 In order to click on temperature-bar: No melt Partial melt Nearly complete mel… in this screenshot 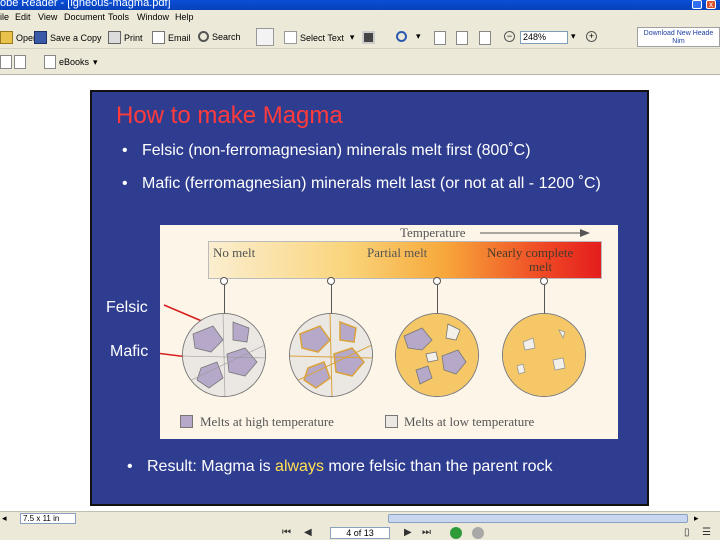, I will do `click(405, 260)`.